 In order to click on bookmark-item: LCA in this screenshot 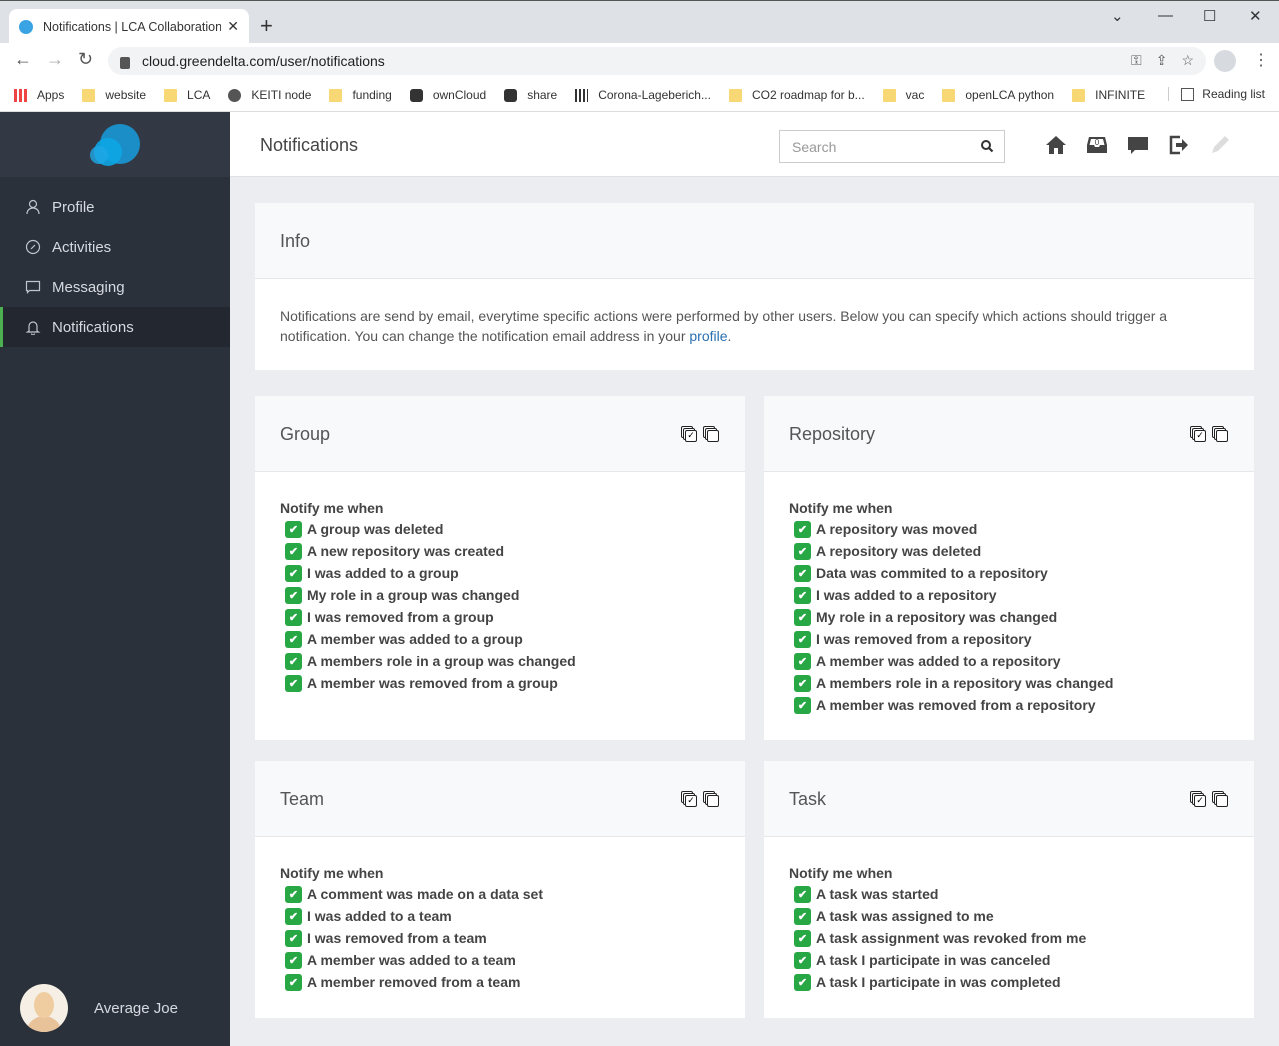, I will do `click(187, 95)`.